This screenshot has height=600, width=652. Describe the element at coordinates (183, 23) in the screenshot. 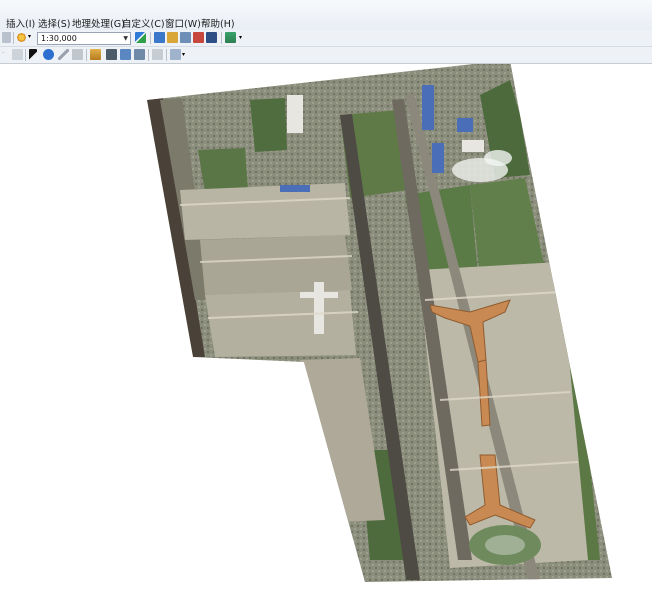

I see `menu-window: 窗口(W)` at that location.